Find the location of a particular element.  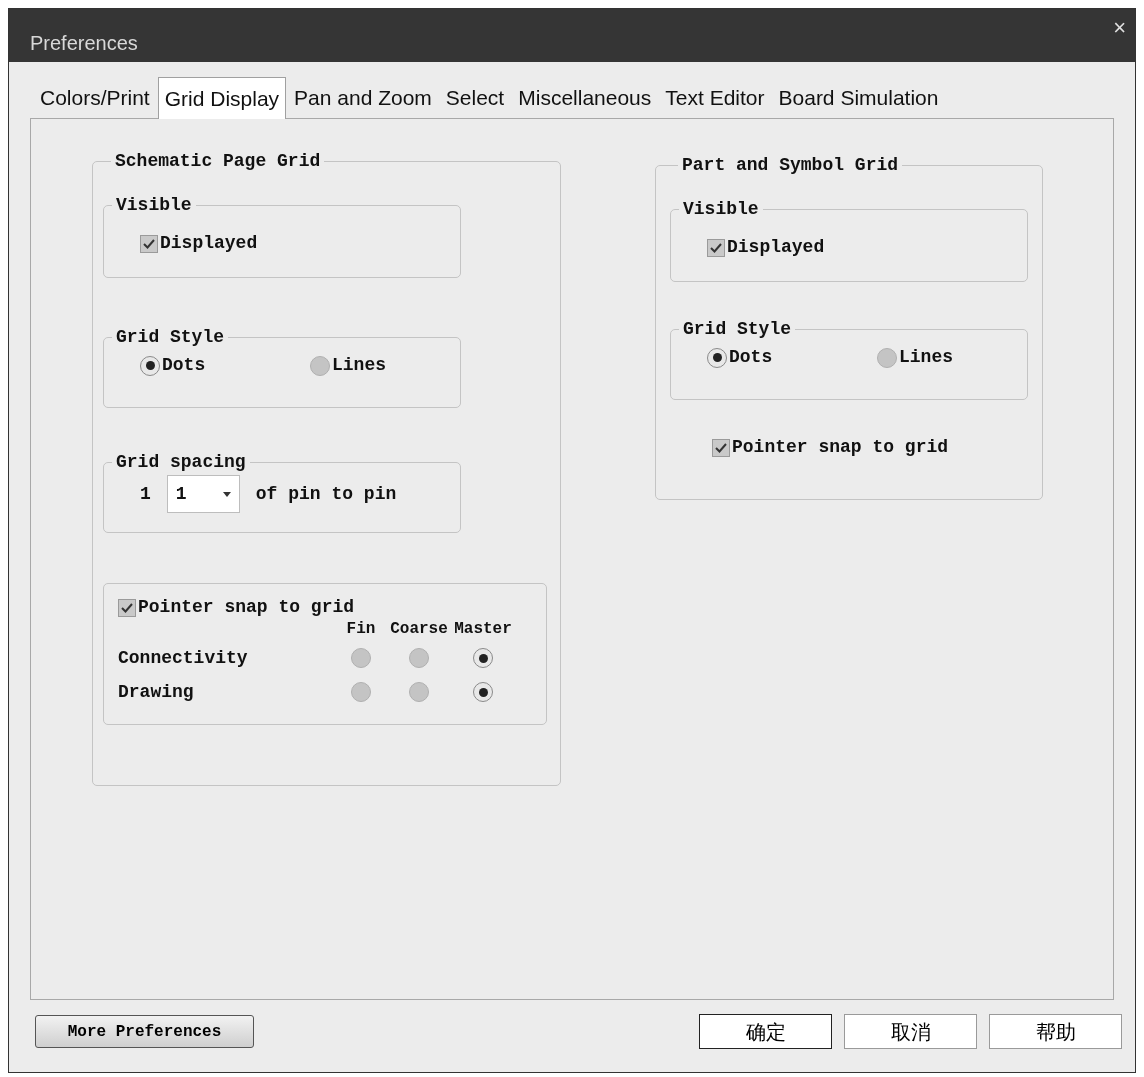

tab: Colors/Print is located at coordinates (95, 98).